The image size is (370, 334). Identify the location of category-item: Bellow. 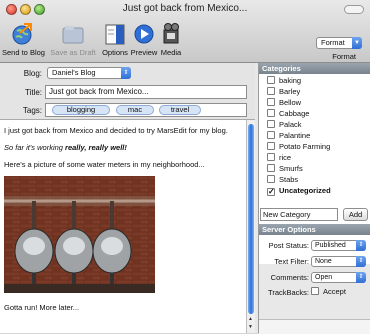
(284, 103).